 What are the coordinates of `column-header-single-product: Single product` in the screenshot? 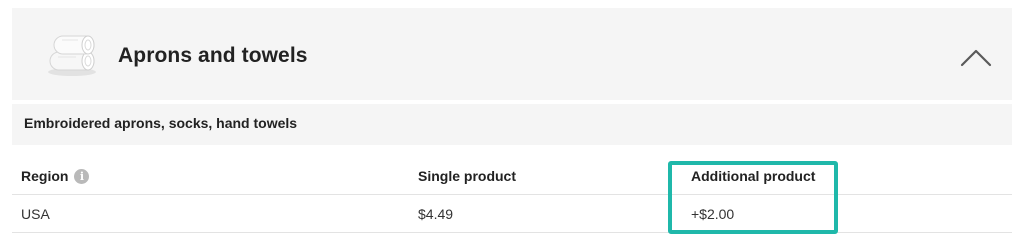 It's located at (545, 176).